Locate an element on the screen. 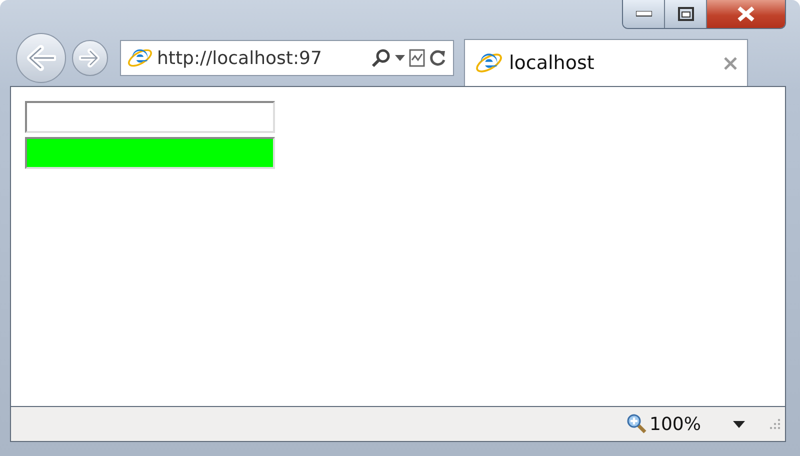 The image size is (800, 456). compatibility-view-icon is located at coordinates (417, 58).